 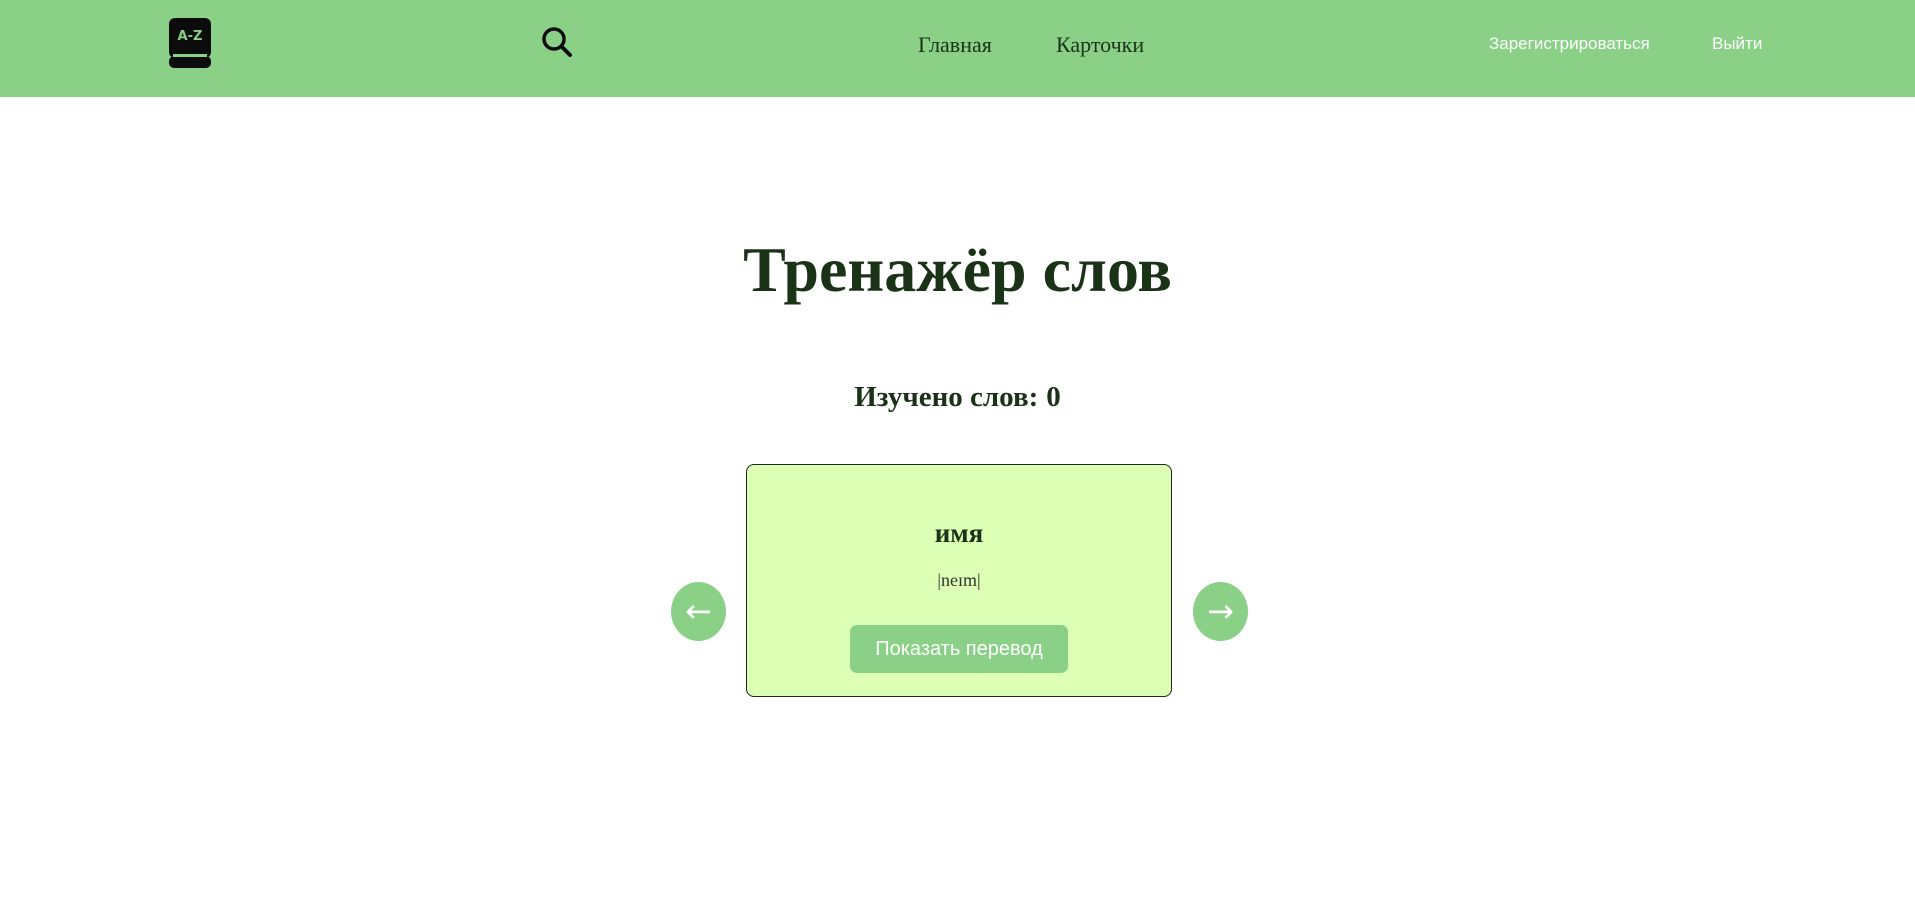 I want to click on next-card-button: →, so click(x=1220, y=611).